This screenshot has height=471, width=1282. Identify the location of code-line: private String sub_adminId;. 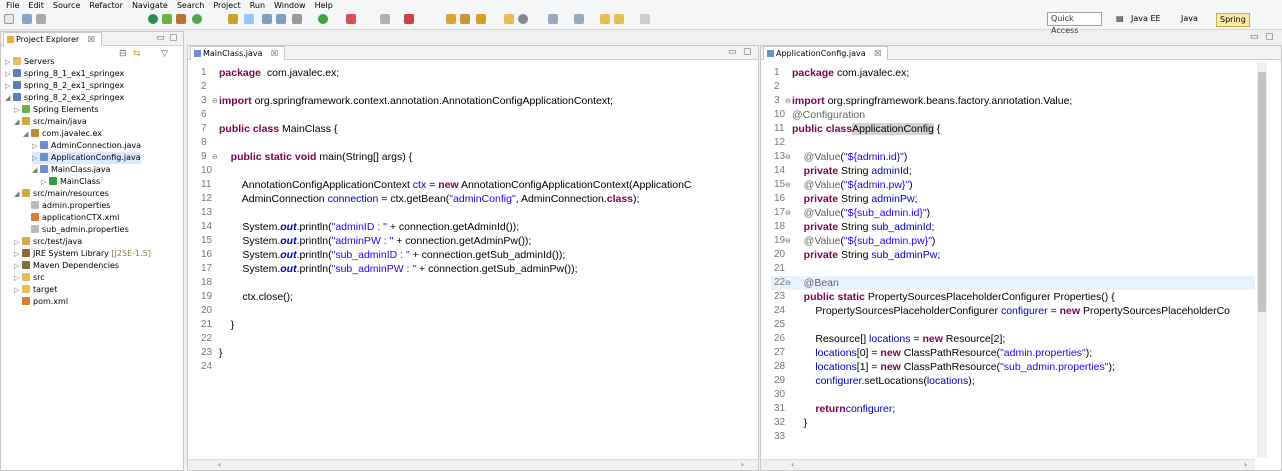
(863, 227).